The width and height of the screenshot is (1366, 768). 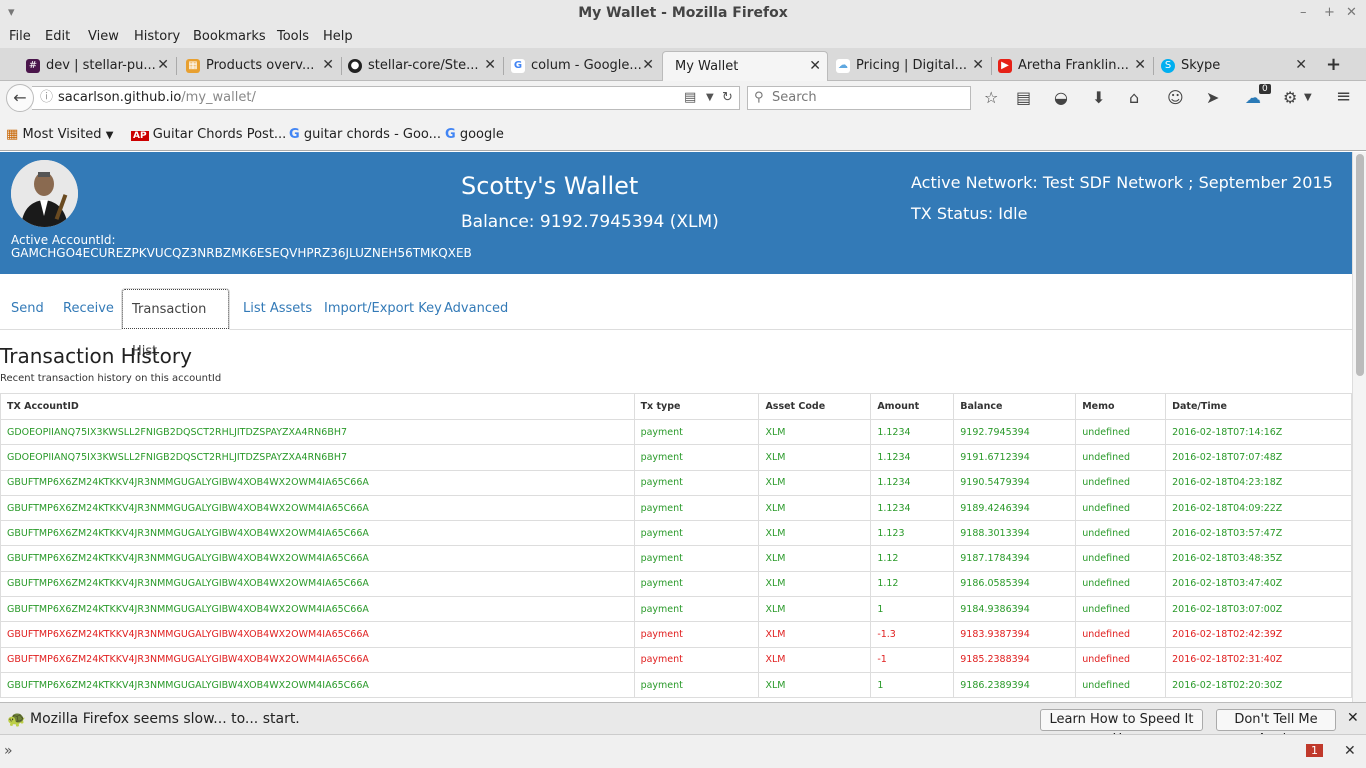 What do you see at coordinates (20, 98) in the screenshot?
I see `back-button: ←` at bounding box center [20, 98].